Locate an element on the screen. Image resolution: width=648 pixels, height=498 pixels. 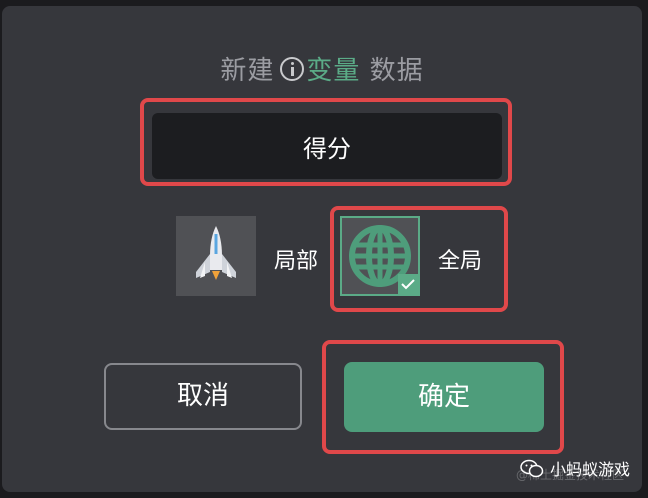
dialog-title: 新建 变量 数据 is located at coordinates (322, 68).